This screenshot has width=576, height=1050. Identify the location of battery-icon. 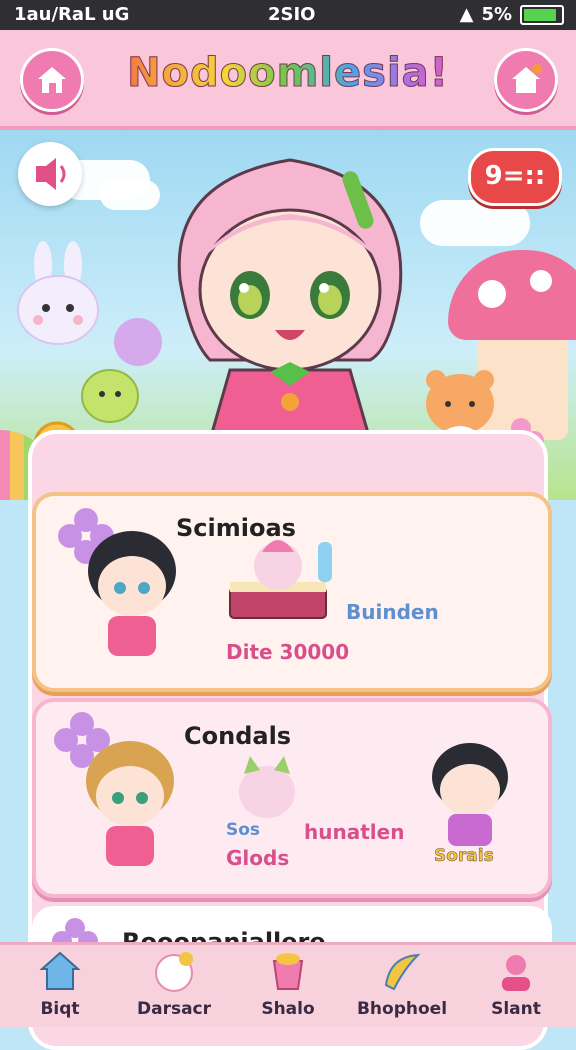
(542, 14).